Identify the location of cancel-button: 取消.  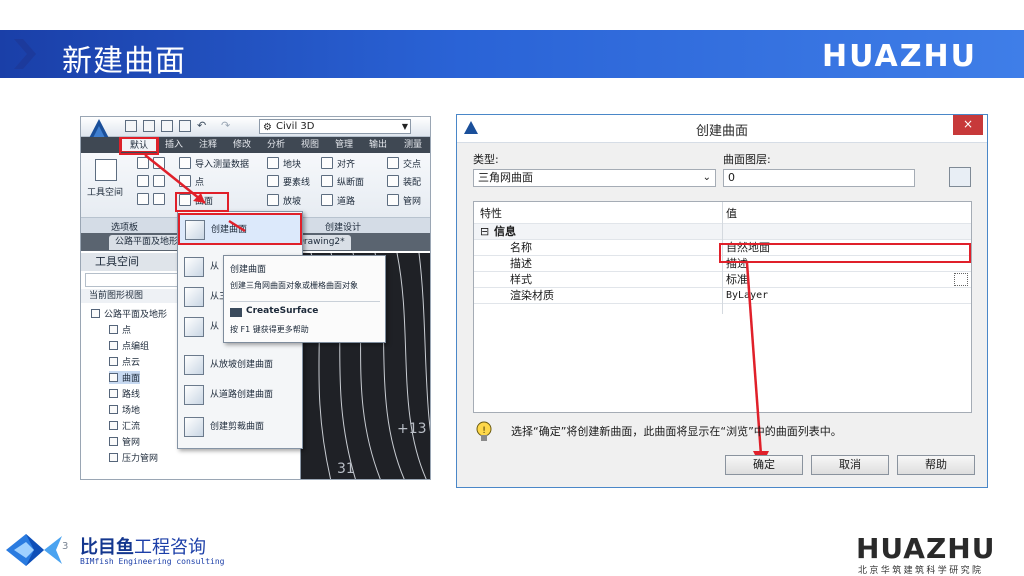
(850, 465).